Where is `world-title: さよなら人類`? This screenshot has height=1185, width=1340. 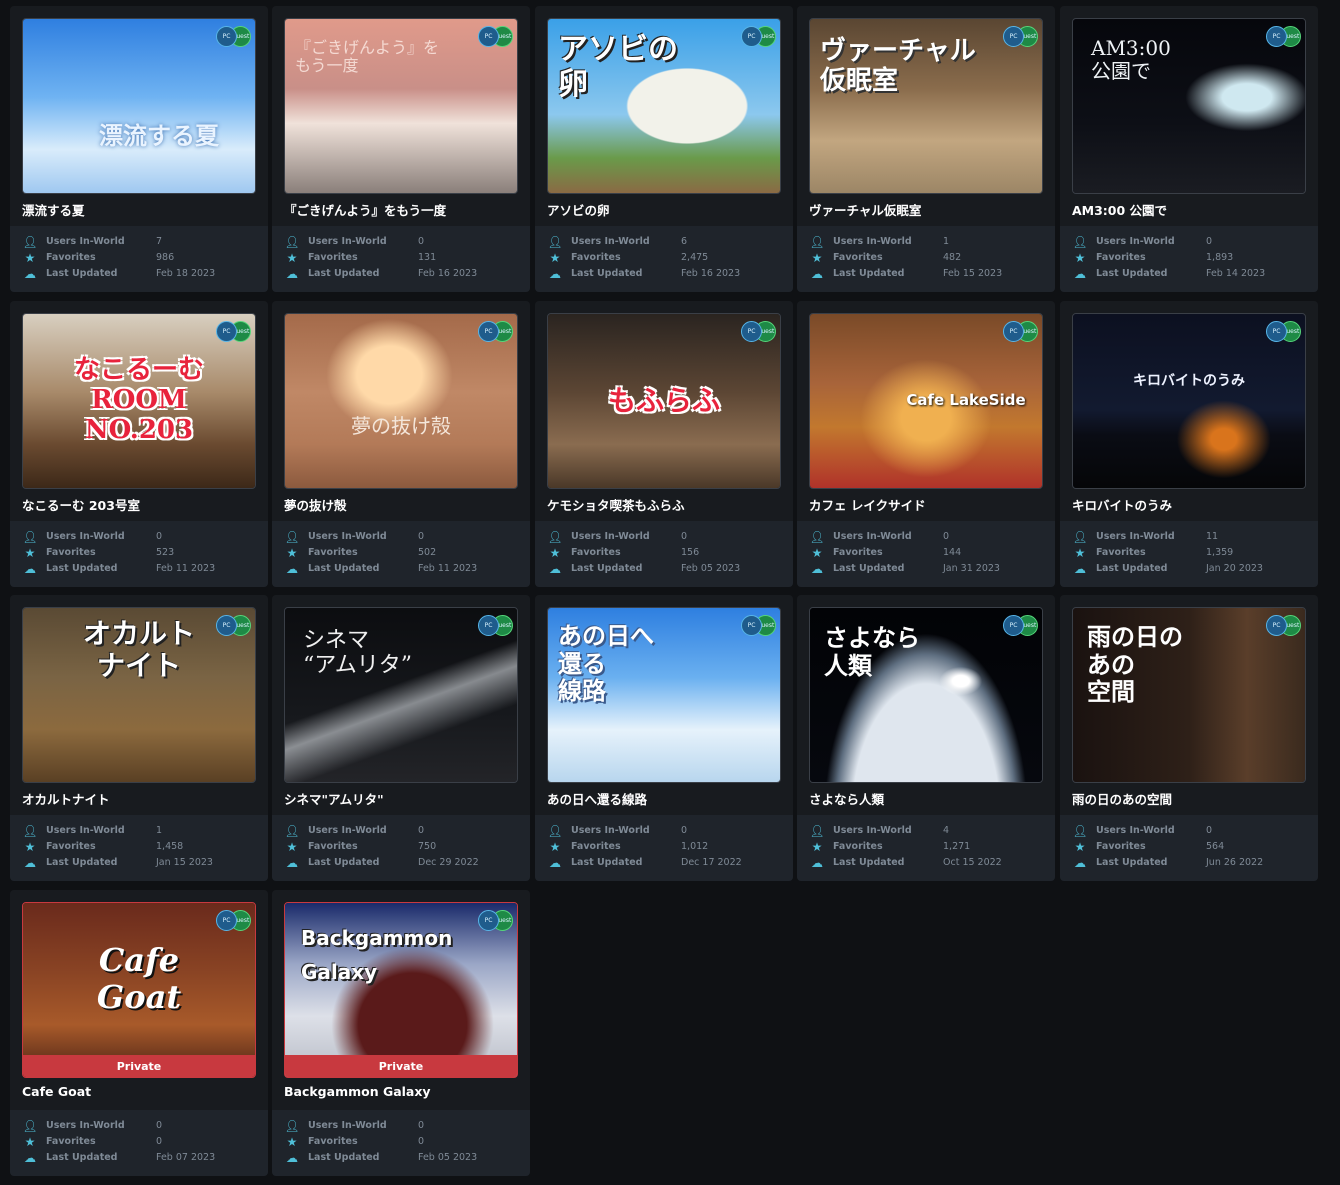 world-title: さよなら人類 is located at coordinates (927, 798).